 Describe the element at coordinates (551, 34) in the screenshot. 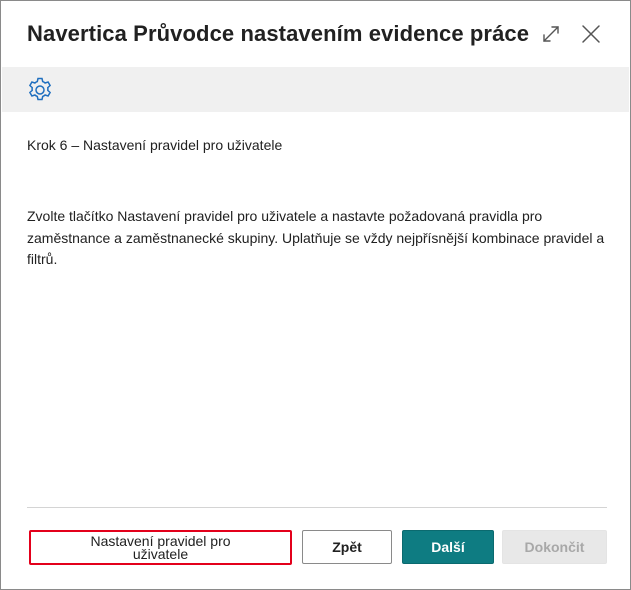

I see `expand-icon` at that location.